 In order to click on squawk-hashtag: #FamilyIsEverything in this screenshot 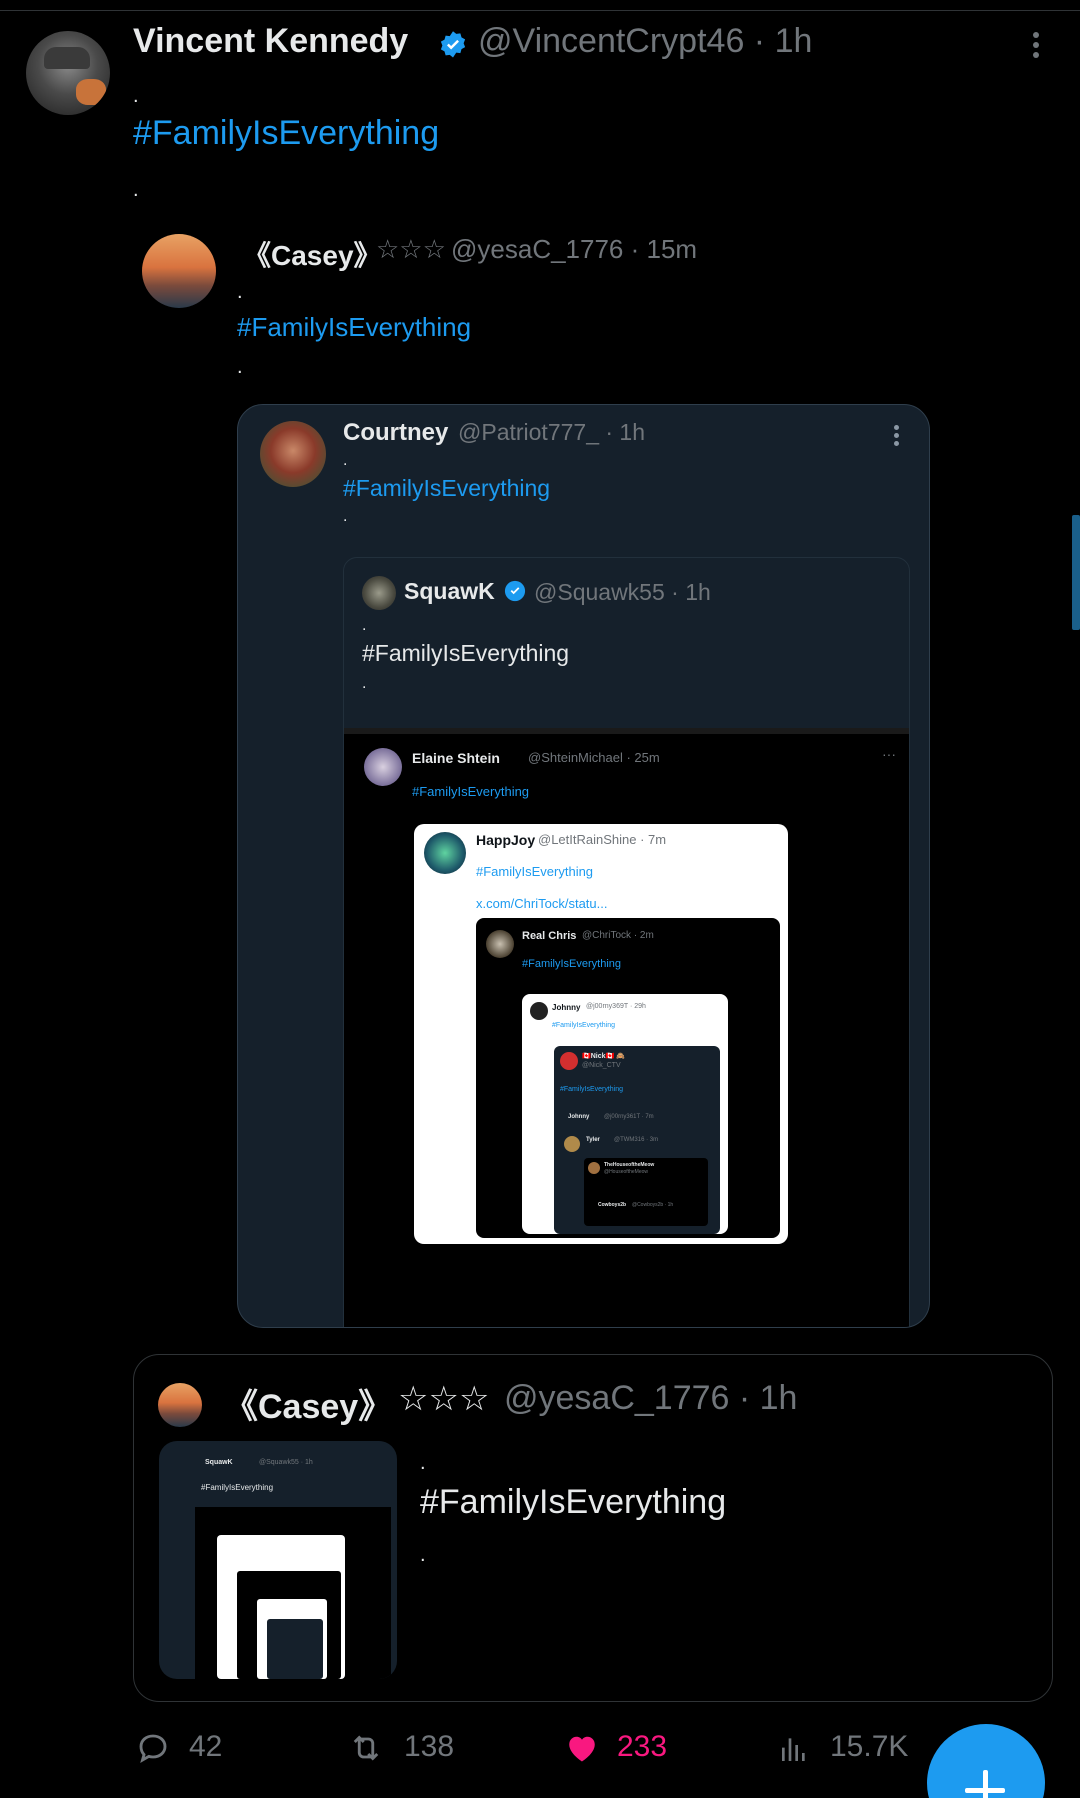, I will do `click(466, 653)`.